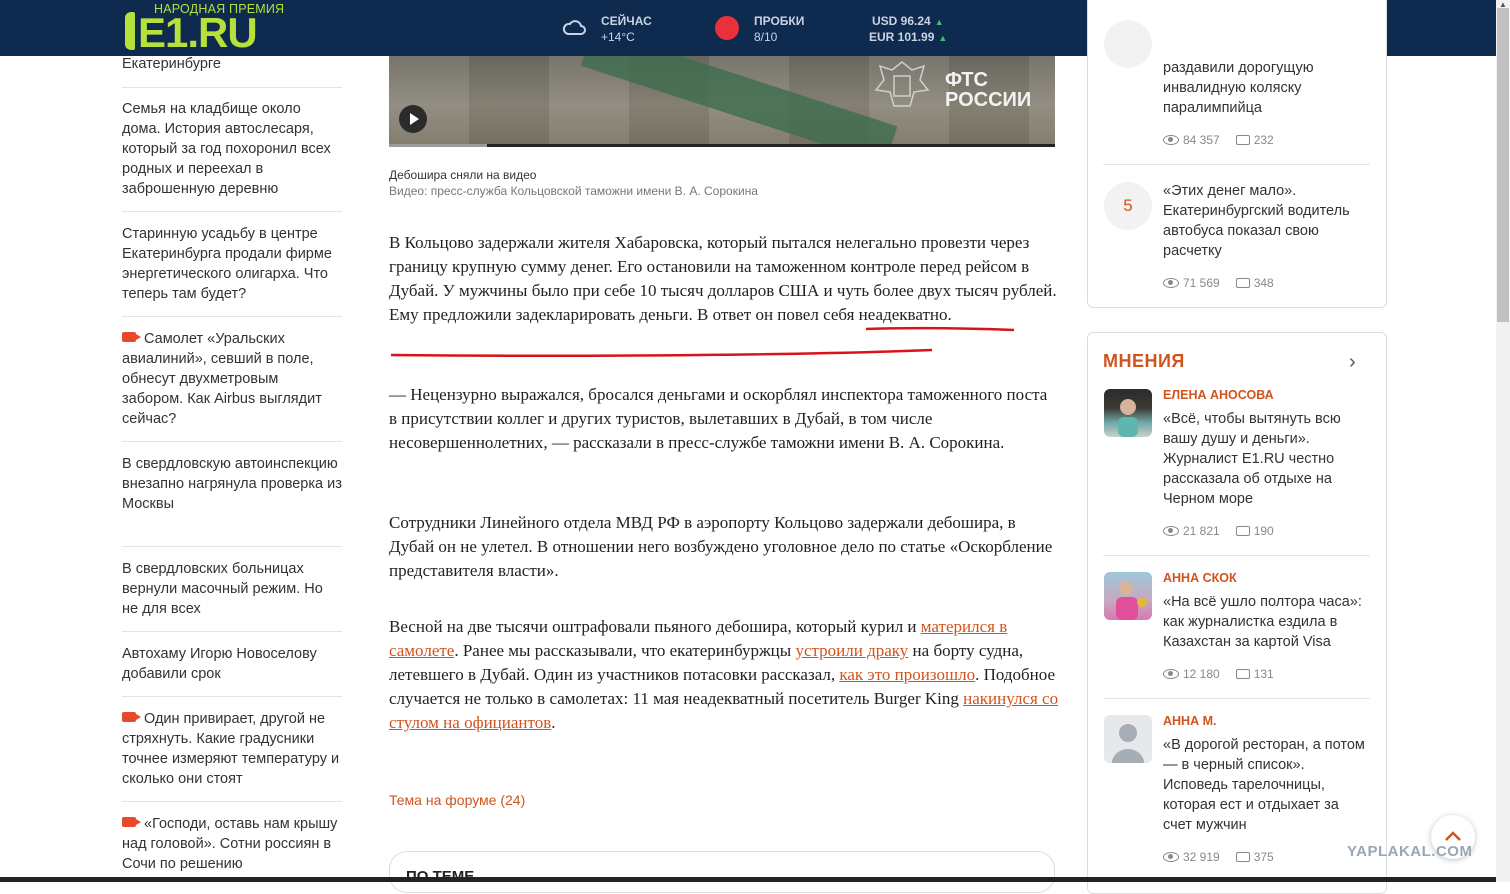 Image resolution: width=1510 pixels, height=894 pixels. I want to click on traffic-indicator-icon, so click(727, 28).